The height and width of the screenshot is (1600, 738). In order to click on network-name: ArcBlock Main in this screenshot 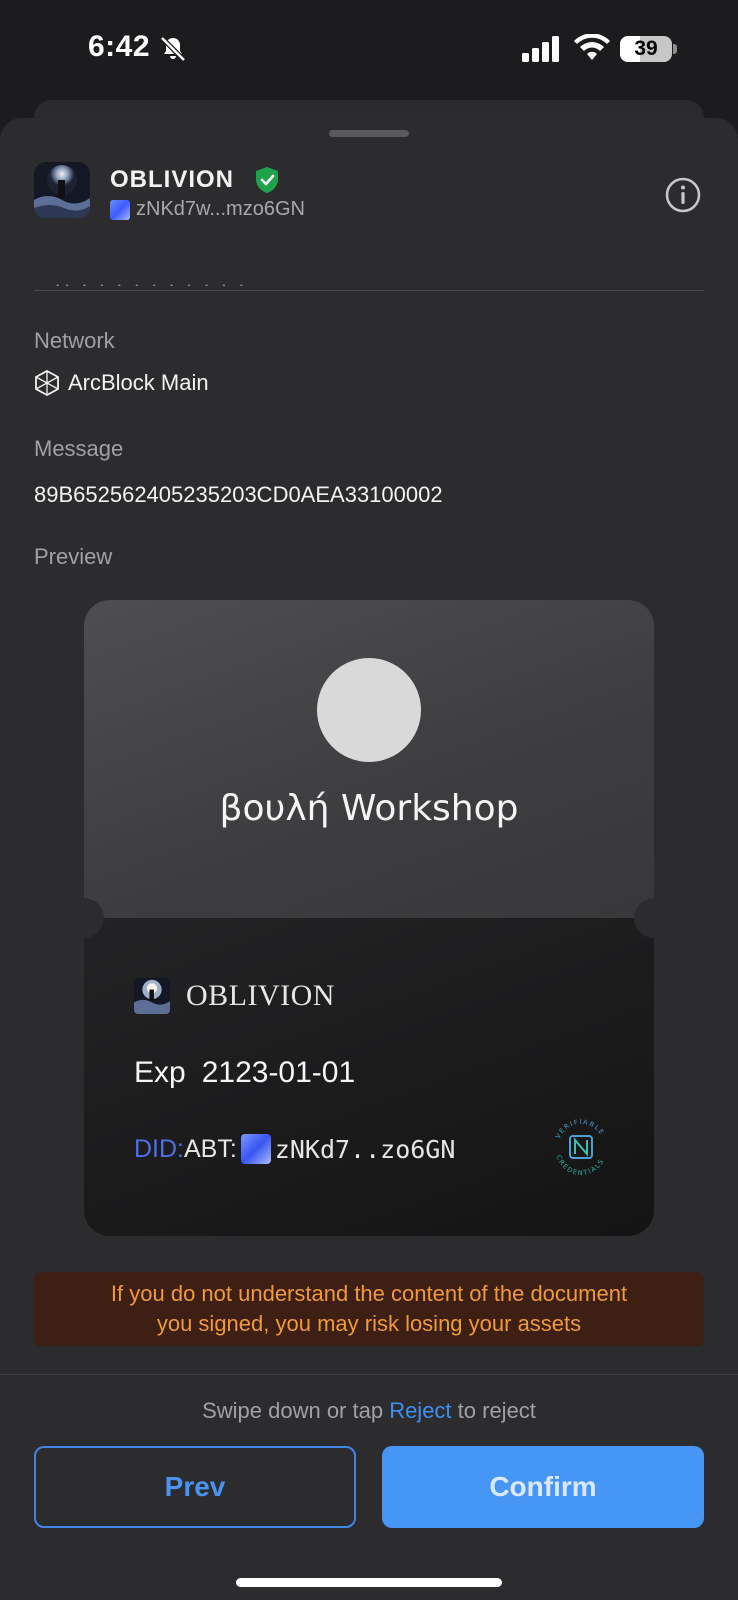, I will do `click(138, 382)`.